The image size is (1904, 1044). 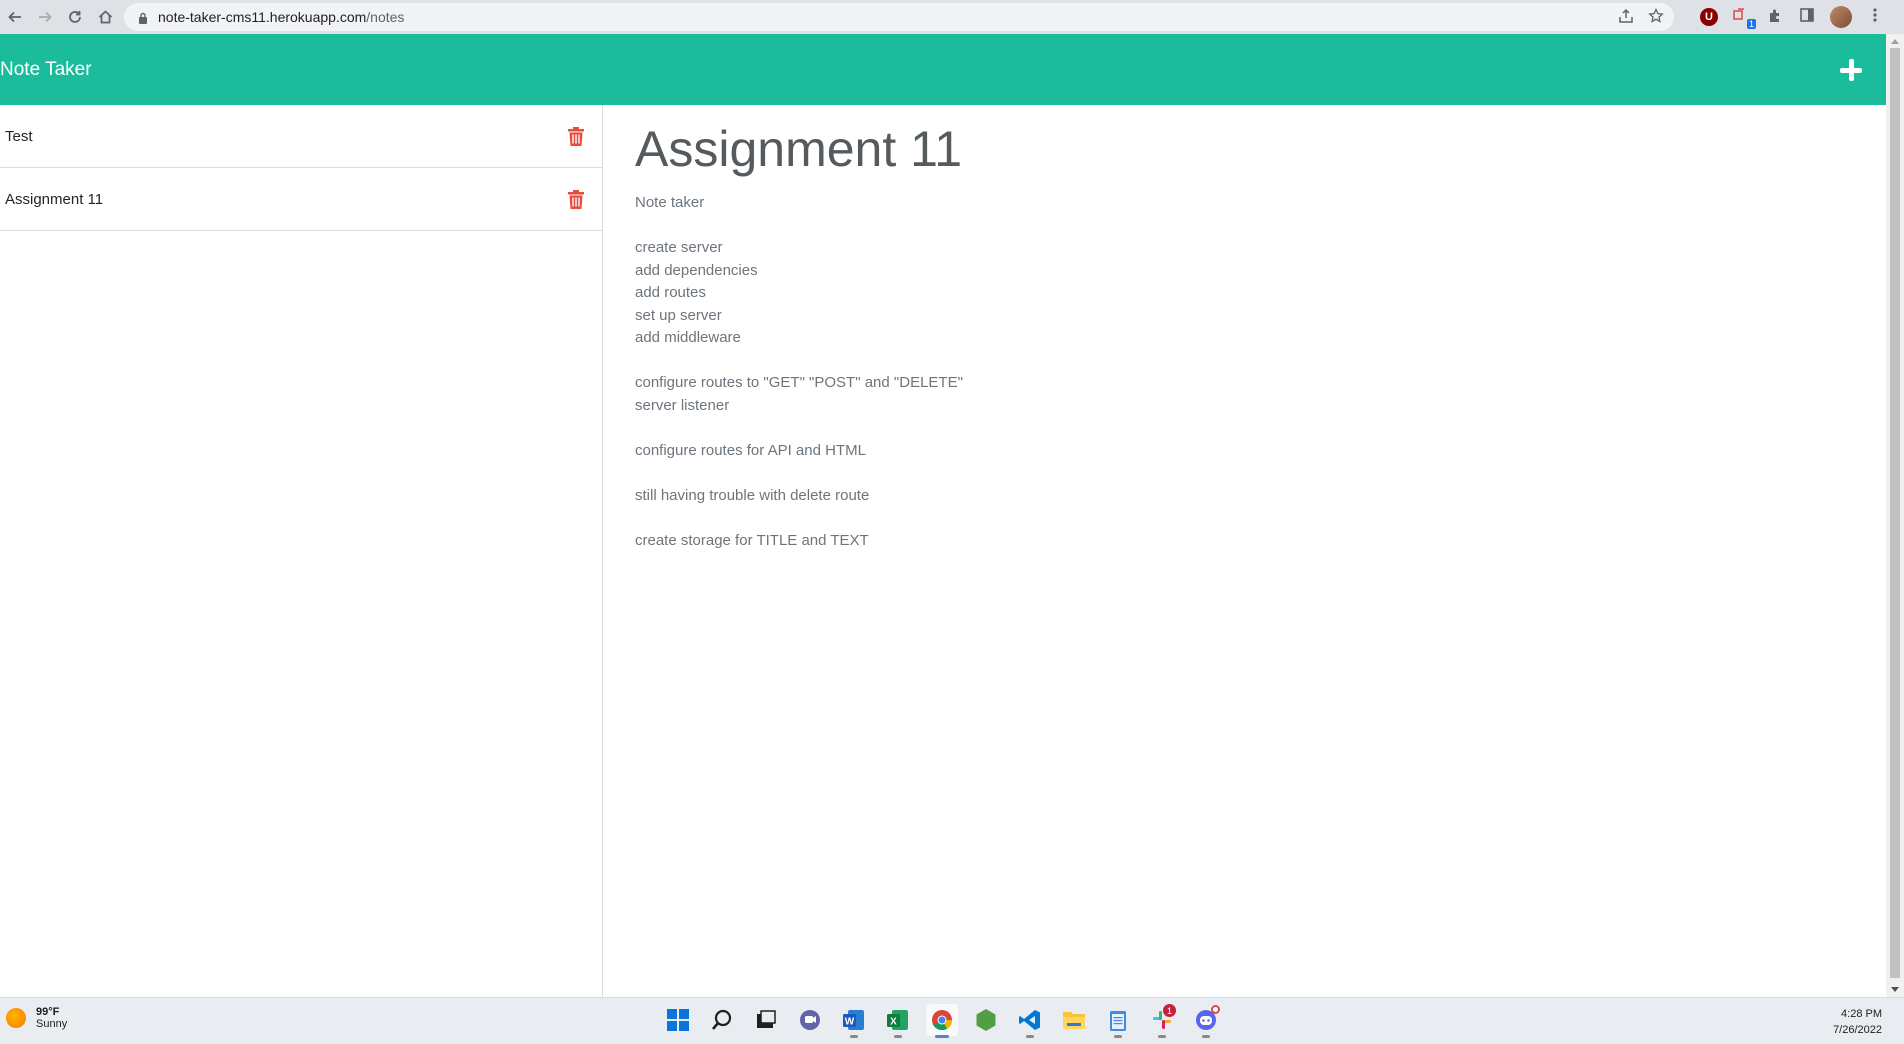 What do you see at coordinates (810, 1020) in the screenshot?
I see `teams-chat-icon` at bounding box center [810, 1020].